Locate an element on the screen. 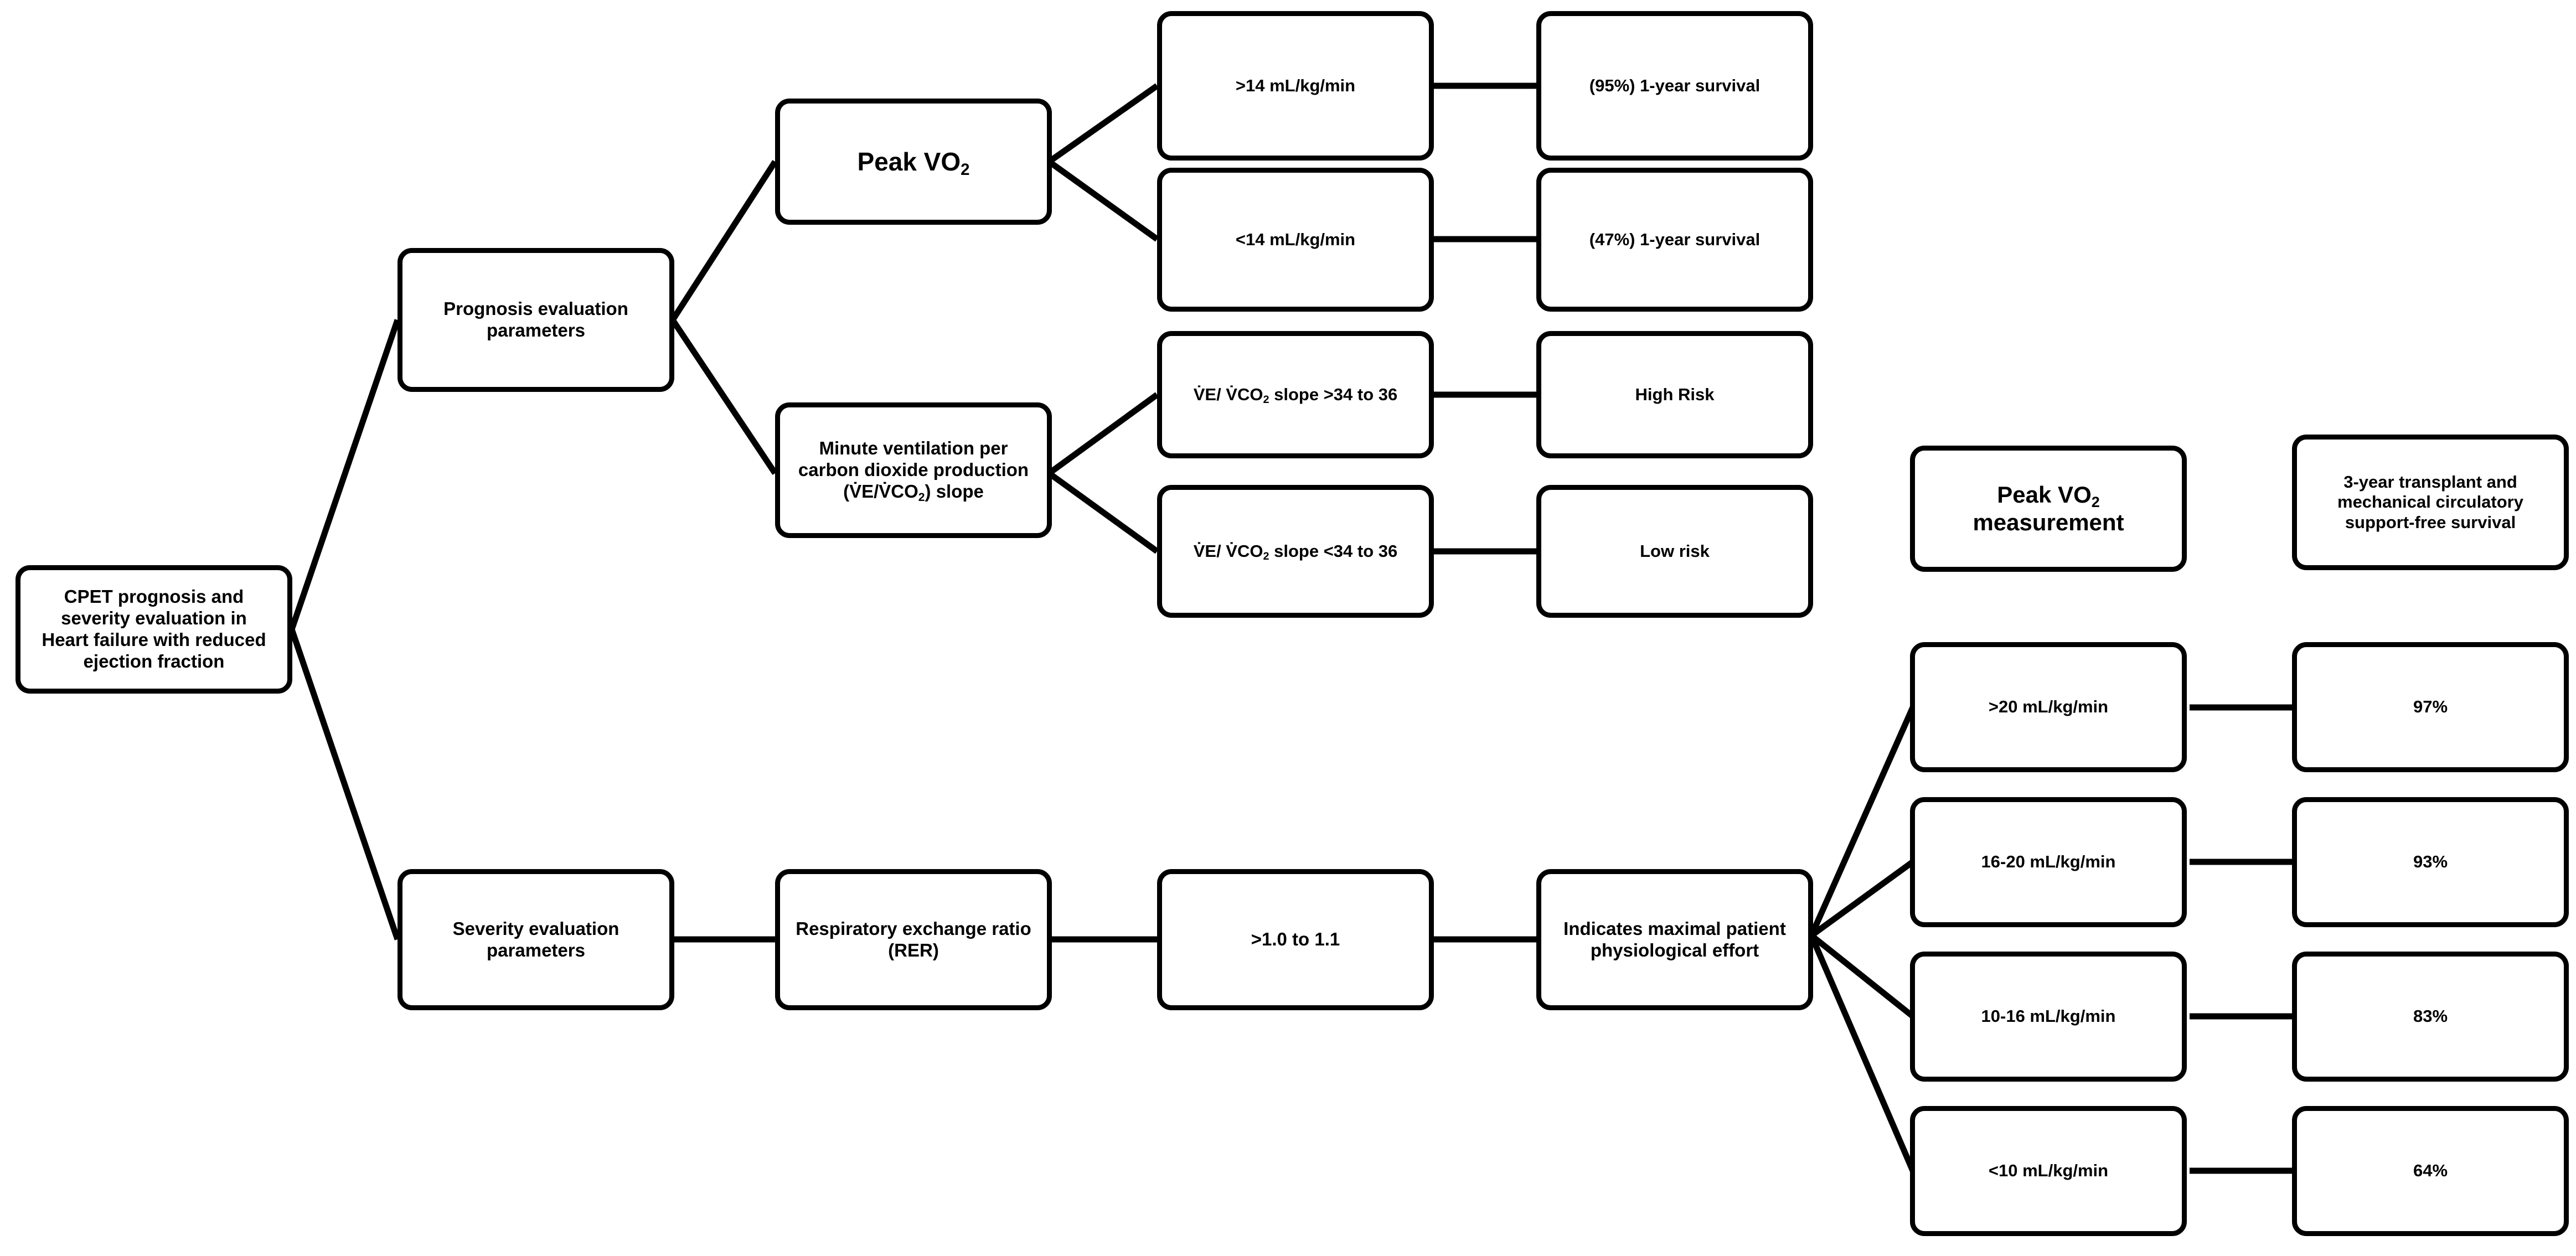  node-header-peak-vo2-measurement: Peak VO2 measurement is located at coordinates (2048, 509).